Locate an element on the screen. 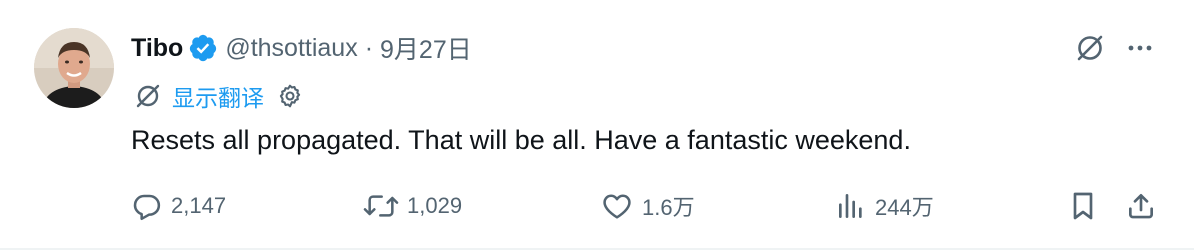  tweet-top-actions is located at coordinates (1114, 48).